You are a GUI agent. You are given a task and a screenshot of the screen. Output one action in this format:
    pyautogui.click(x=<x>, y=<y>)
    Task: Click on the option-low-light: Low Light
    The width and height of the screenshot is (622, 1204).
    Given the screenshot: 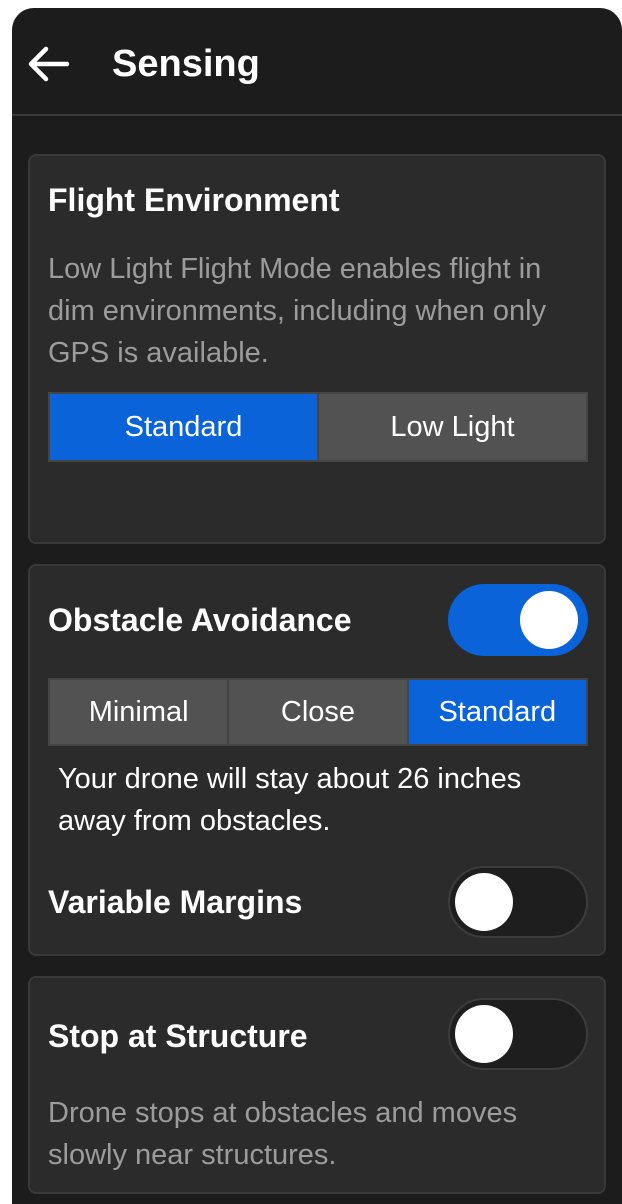 What is the action you would take?
    pyautogui.click(x=452, y=427)
    